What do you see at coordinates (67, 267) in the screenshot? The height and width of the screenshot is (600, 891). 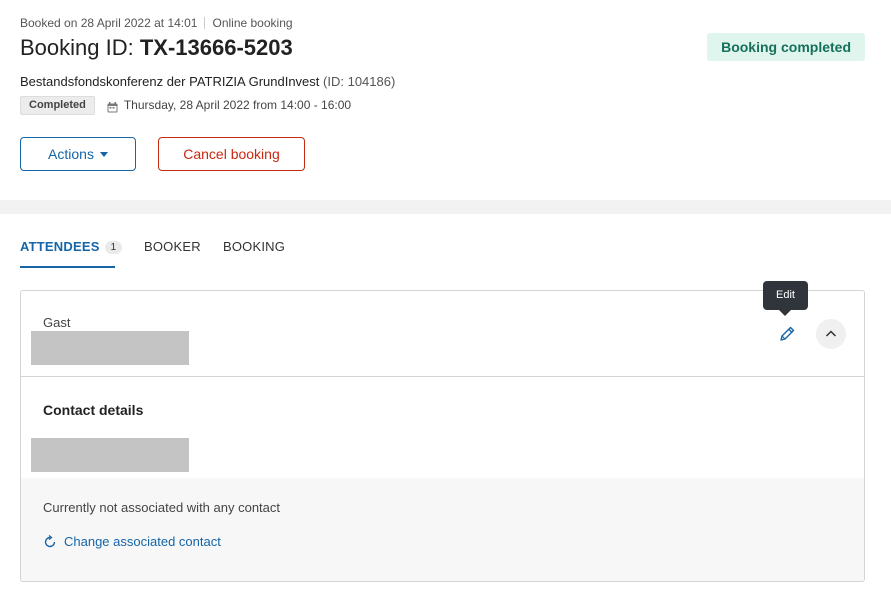 I see `active-tab-indicator` at bounding box center [67, 267].